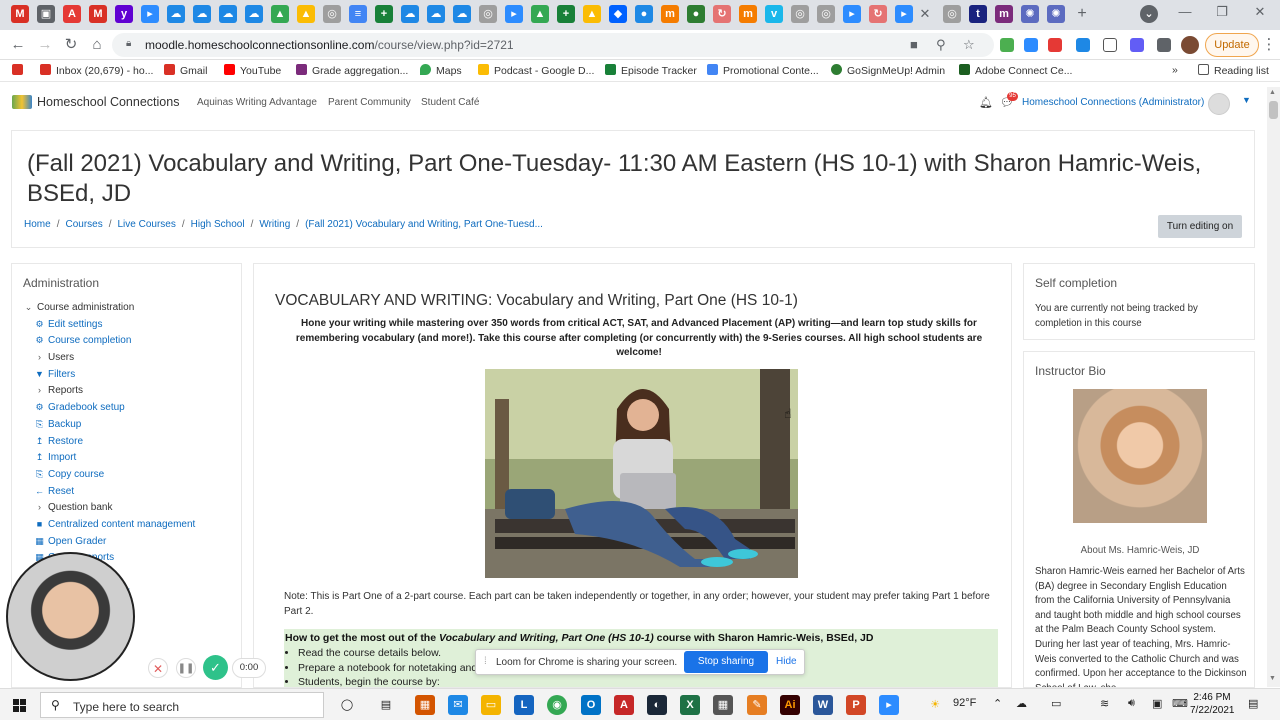  Describe the element at coordinates (215, 667) in the screenshot. I see `loom-finish-icon: ✓` at that location.